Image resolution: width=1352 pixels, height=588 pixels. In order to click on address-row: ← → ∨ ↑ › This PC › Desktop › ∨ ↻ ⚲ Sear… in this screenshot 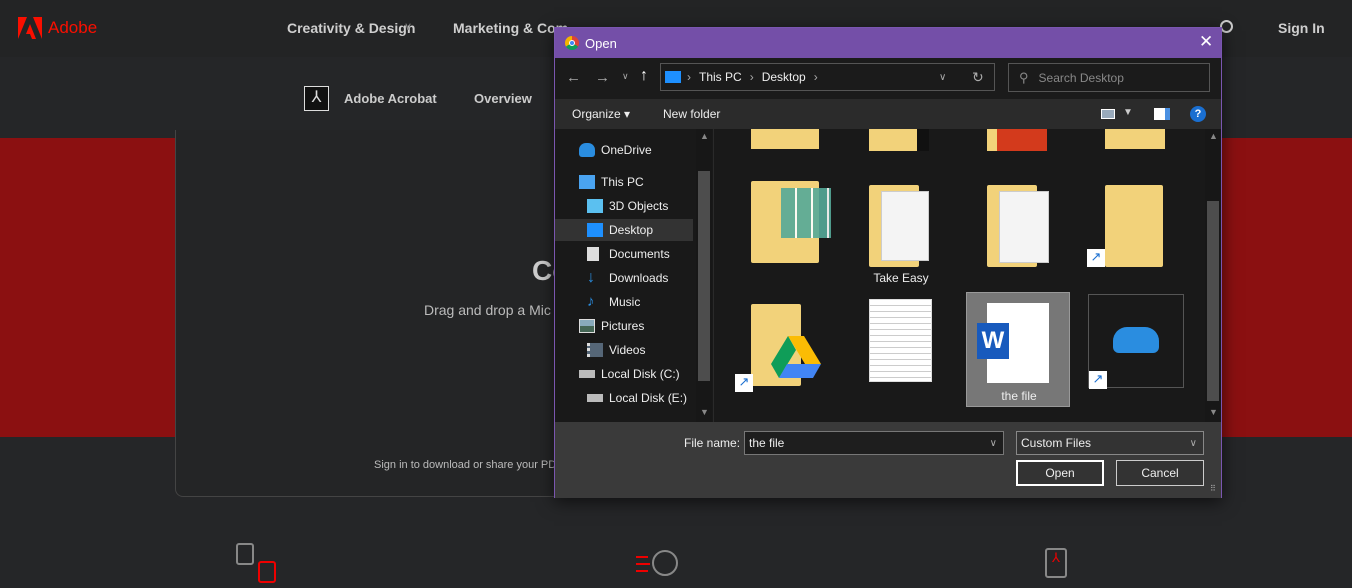, I will do `click(888, 78)`.